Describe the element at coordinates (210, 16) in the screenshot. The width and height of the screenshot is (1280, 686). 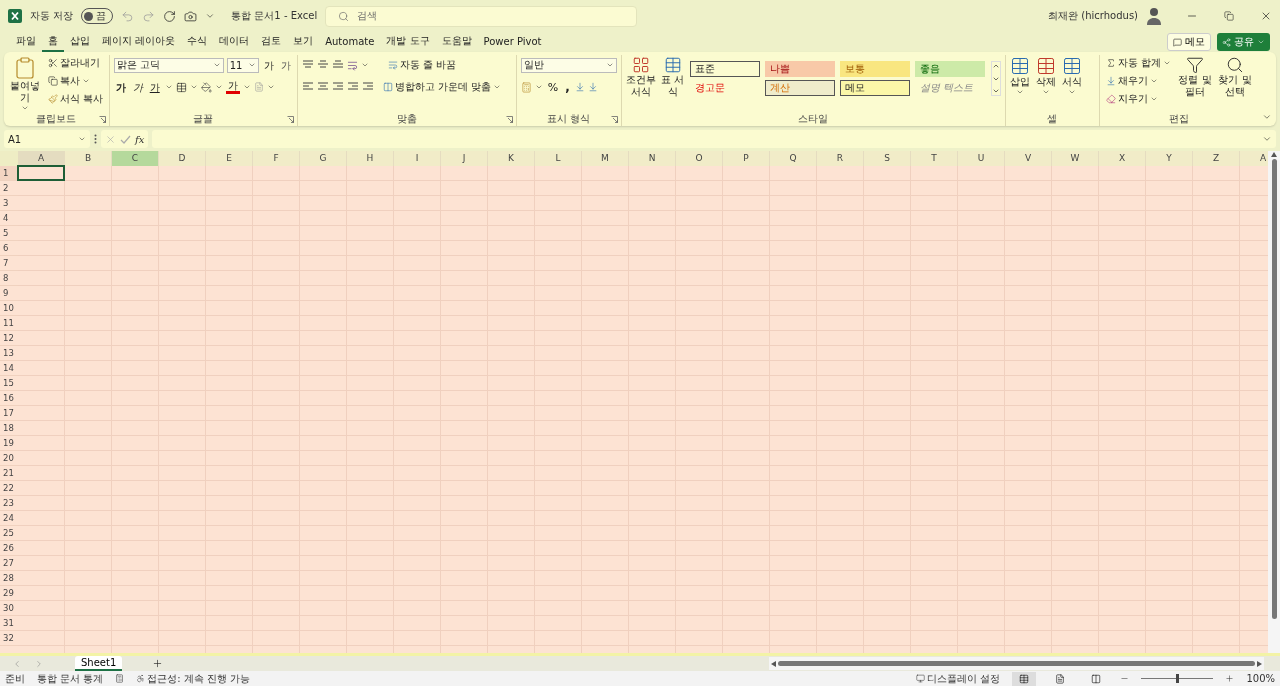
I see `customize-toolbar-icon` at that location.